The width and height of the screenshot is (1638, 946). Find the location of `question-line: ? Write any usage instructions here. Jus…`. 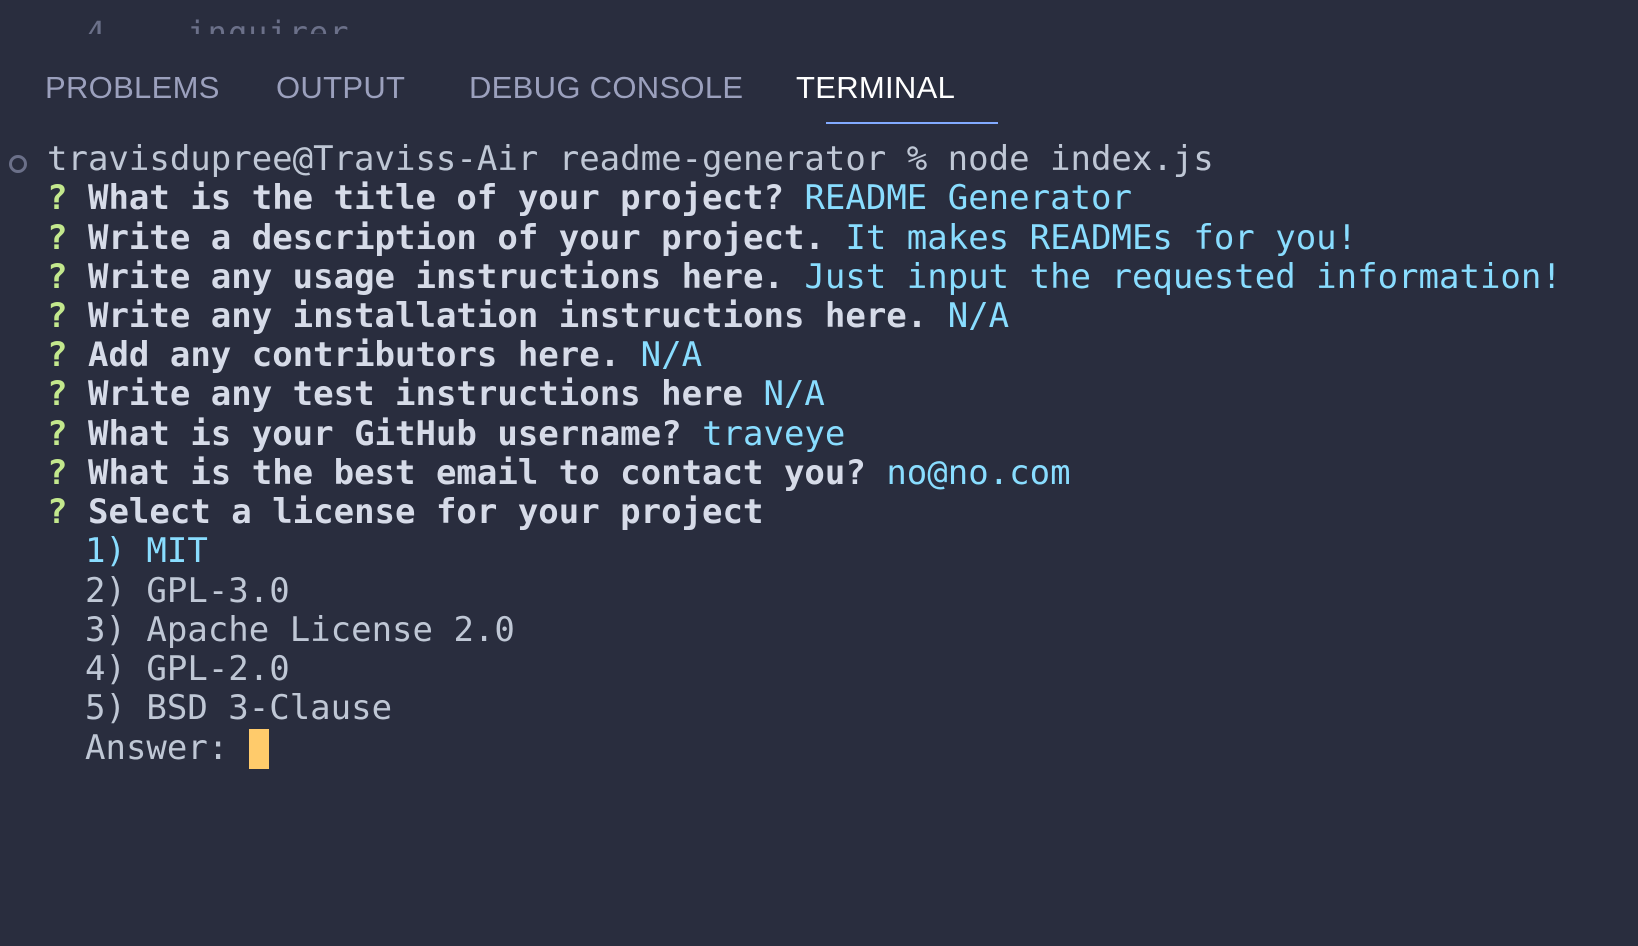

question-line: ? Write any usage instructions here. Jus… is located at coordinates (804, 277).